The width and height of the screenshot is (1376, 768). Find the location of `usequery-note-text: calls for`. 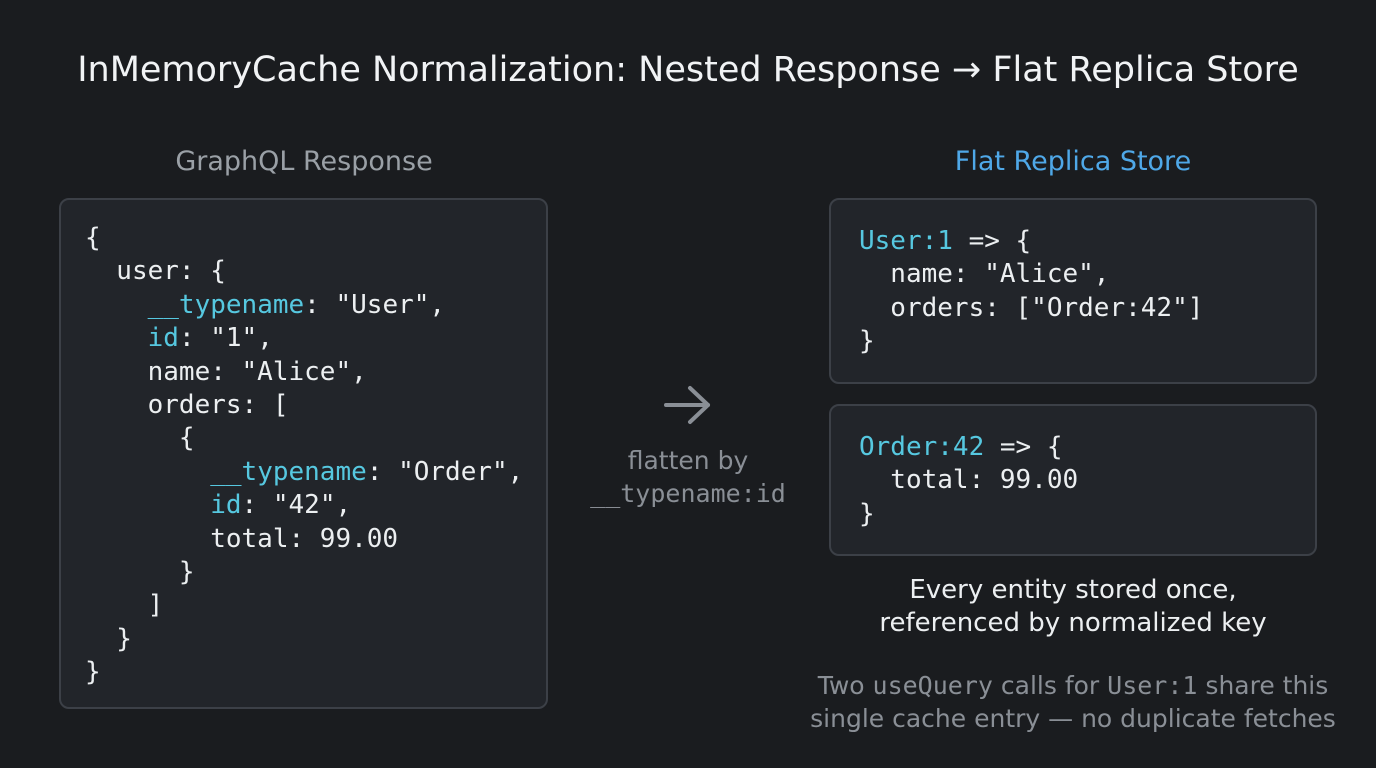

usequery-note-text: calls for is located at coordinates (1050, 685).